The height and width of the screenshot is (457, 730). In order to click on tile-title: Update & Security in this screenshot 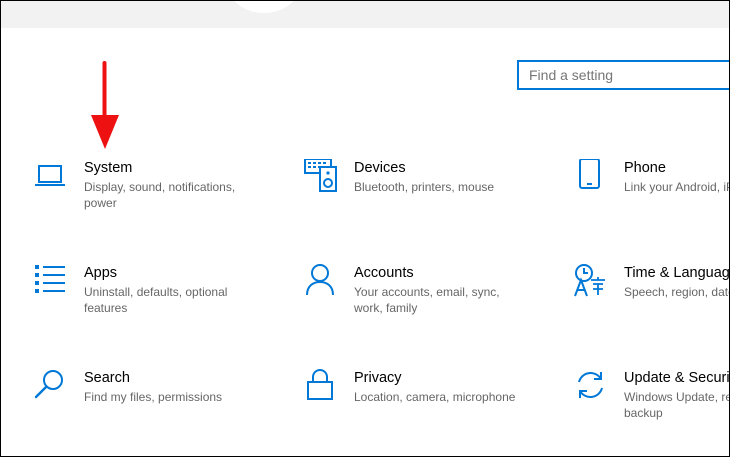, I will do `click(677, 378)`.